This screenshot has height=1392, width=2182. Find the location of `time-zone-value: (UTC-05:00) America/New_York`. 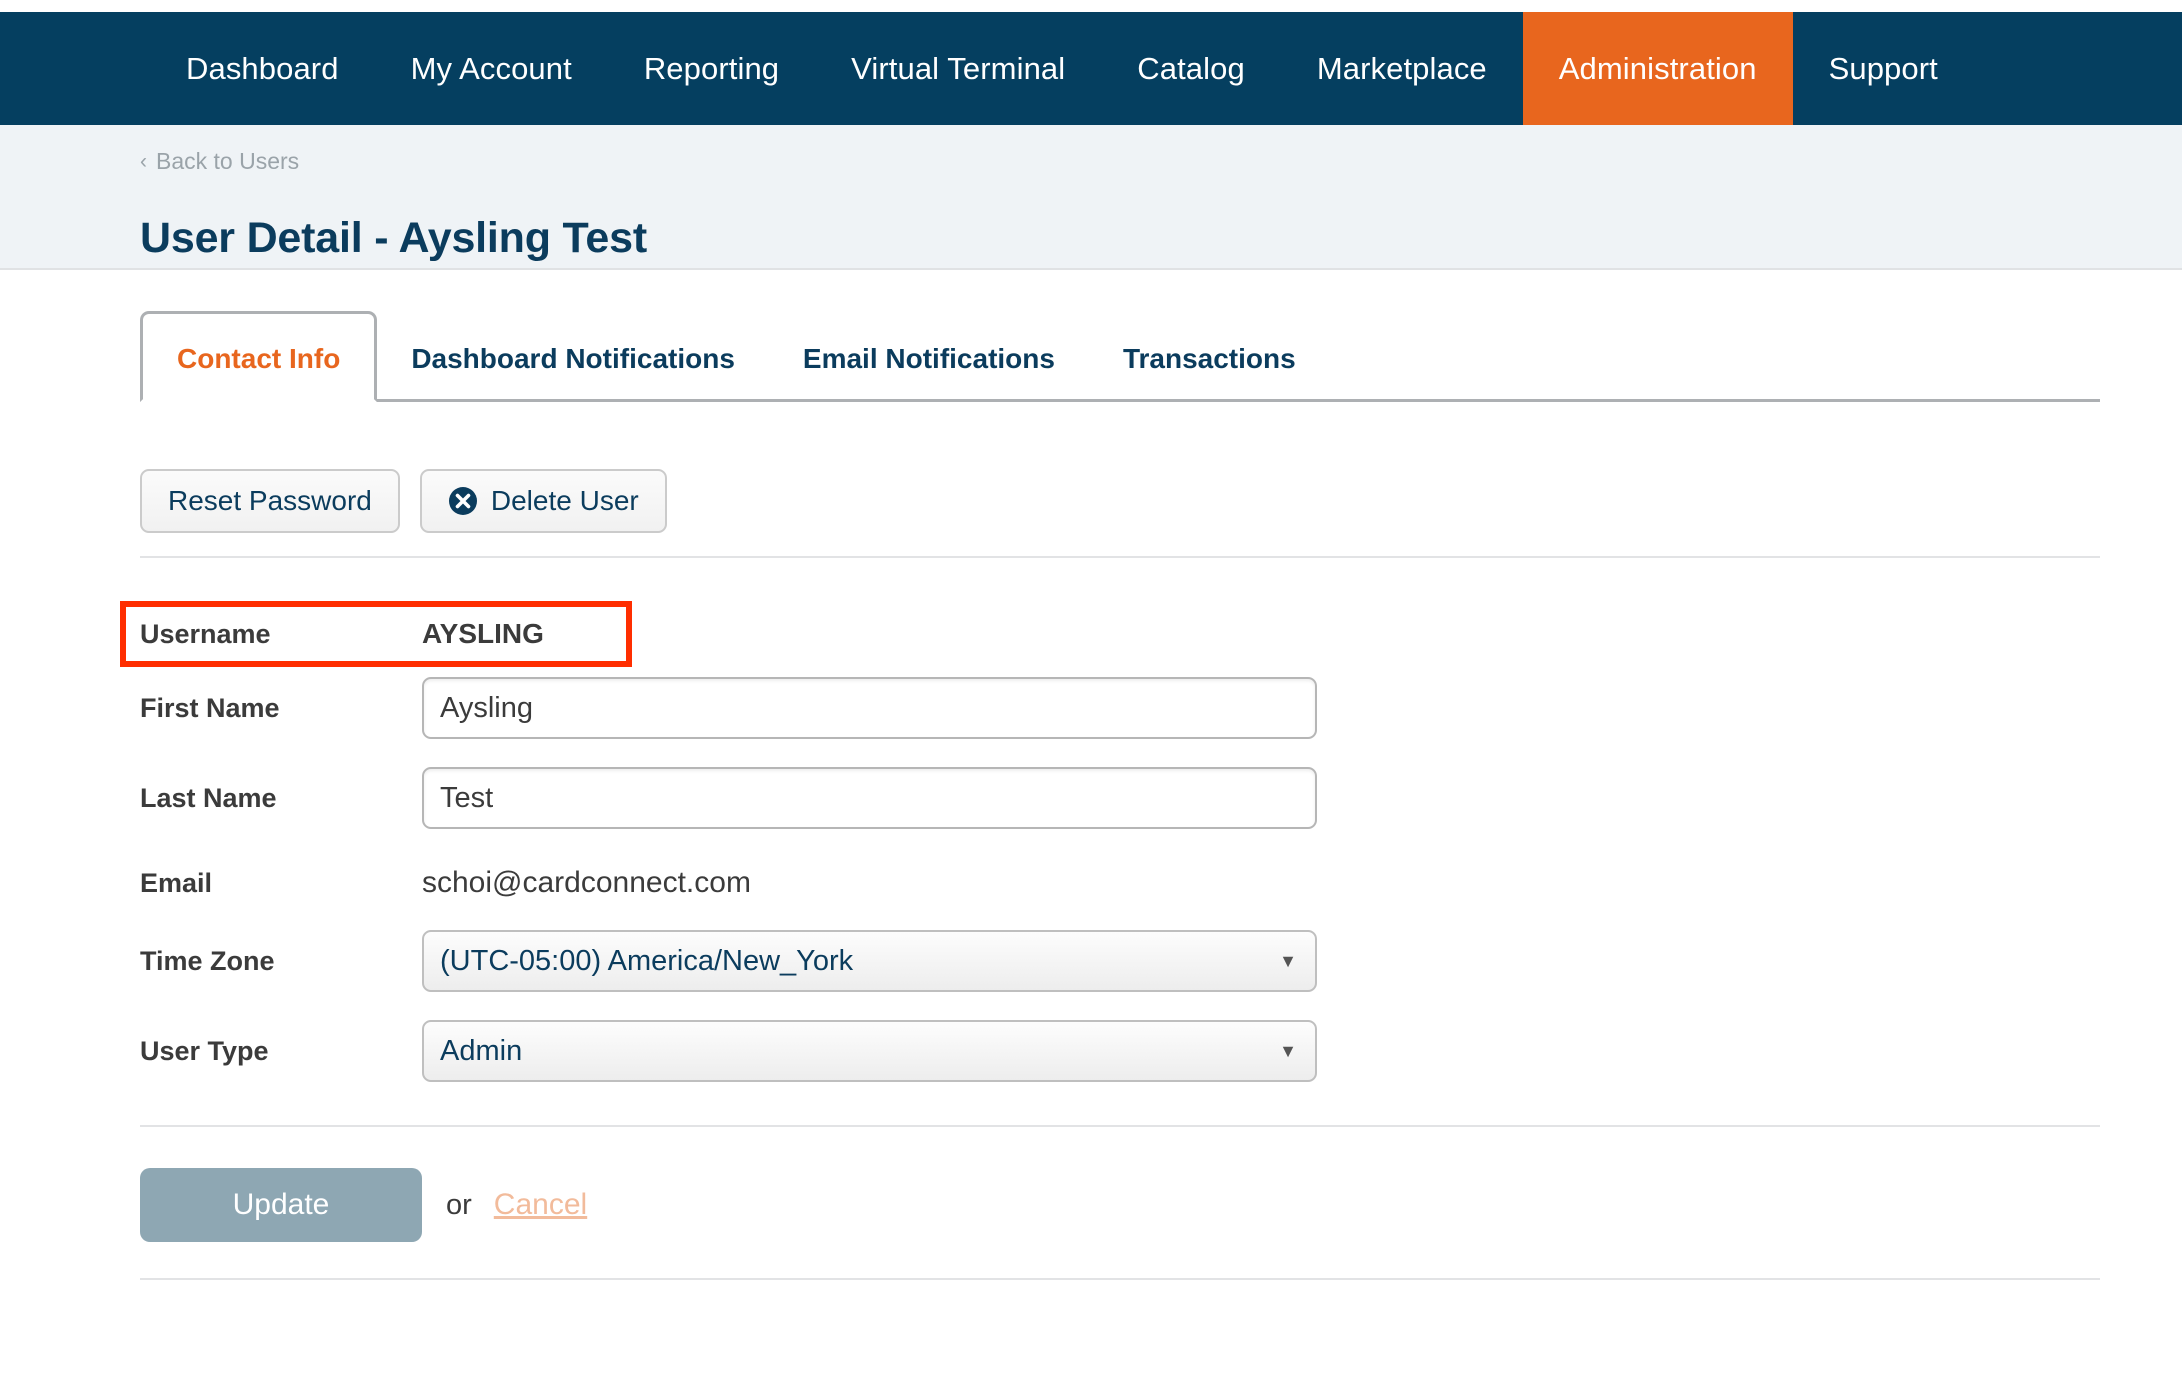

time-zone-value: (UTC-05:00) America/New_York is located at coordinates (647, 960).